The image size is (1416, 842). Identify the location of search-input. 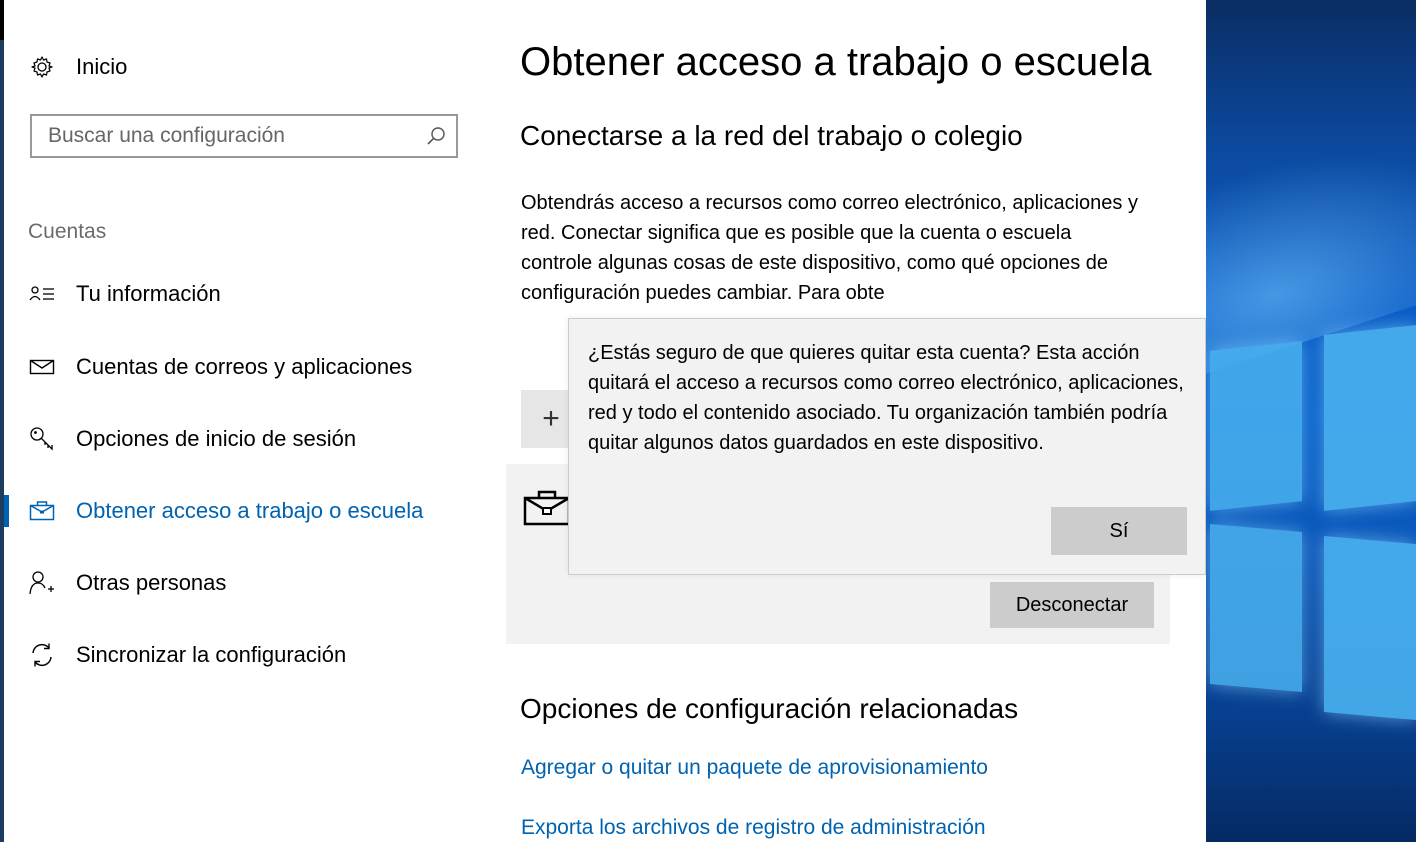
(224, 136).